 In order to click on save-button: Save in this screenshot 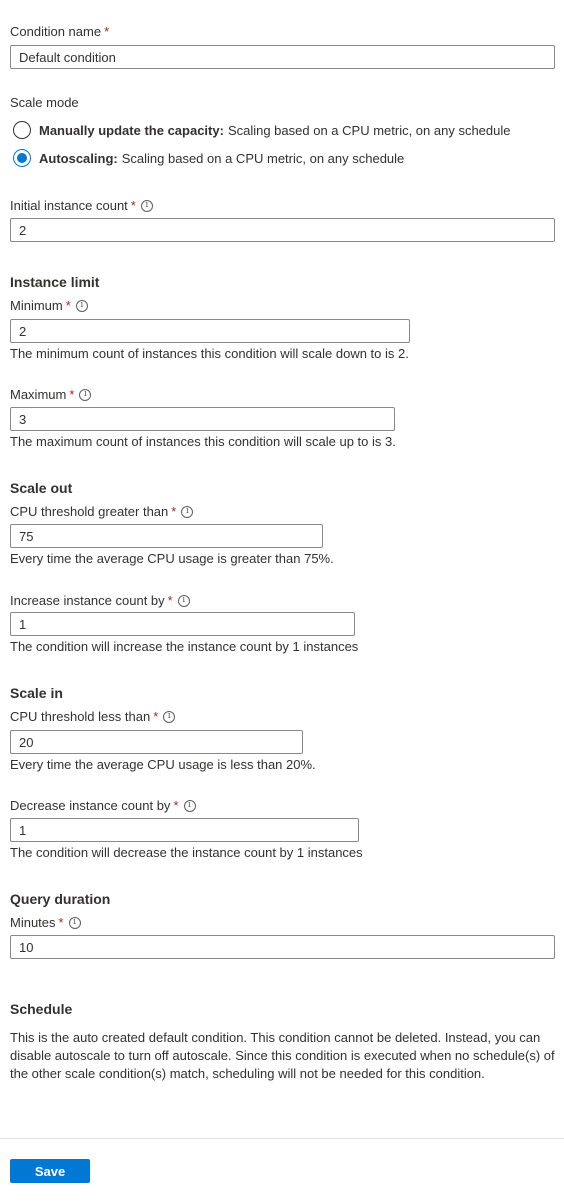, I will do `click(50, 1171)`.